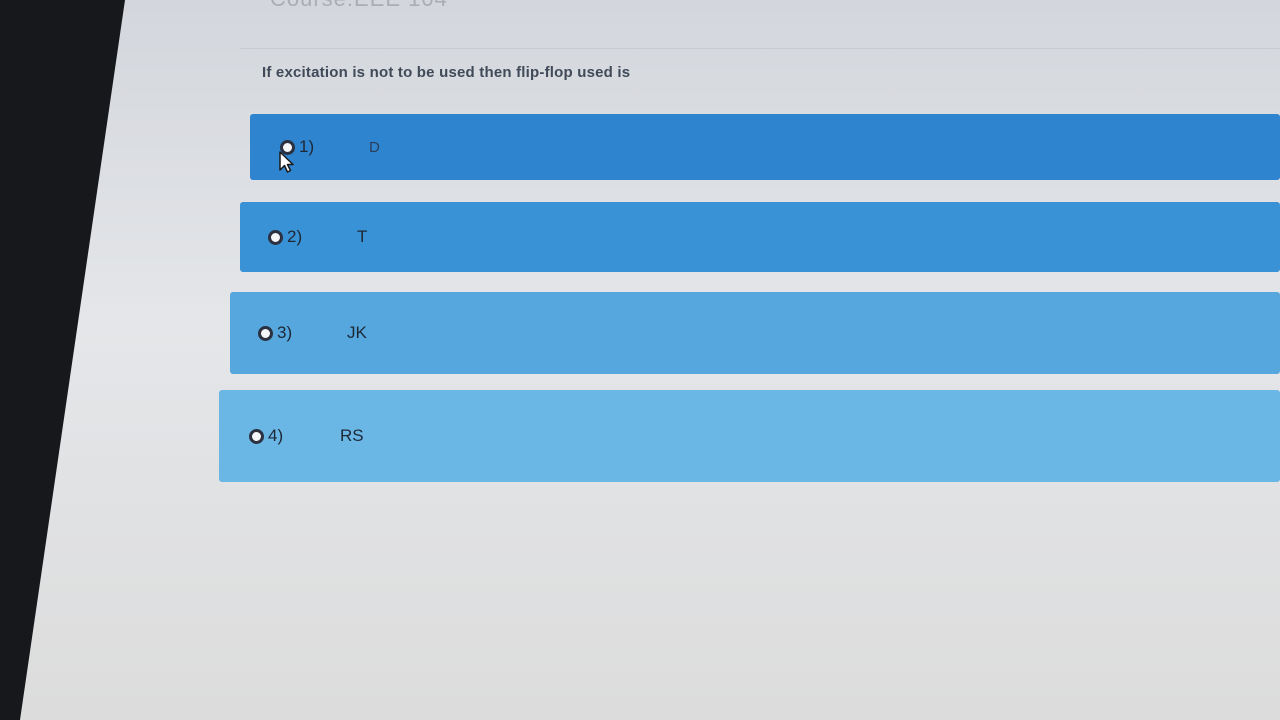 The height and width of the screenshot is (720, 1280). Describe the element at coordinates (765, 147) in the screenshot. I see `option-1: 1) D` at that location.